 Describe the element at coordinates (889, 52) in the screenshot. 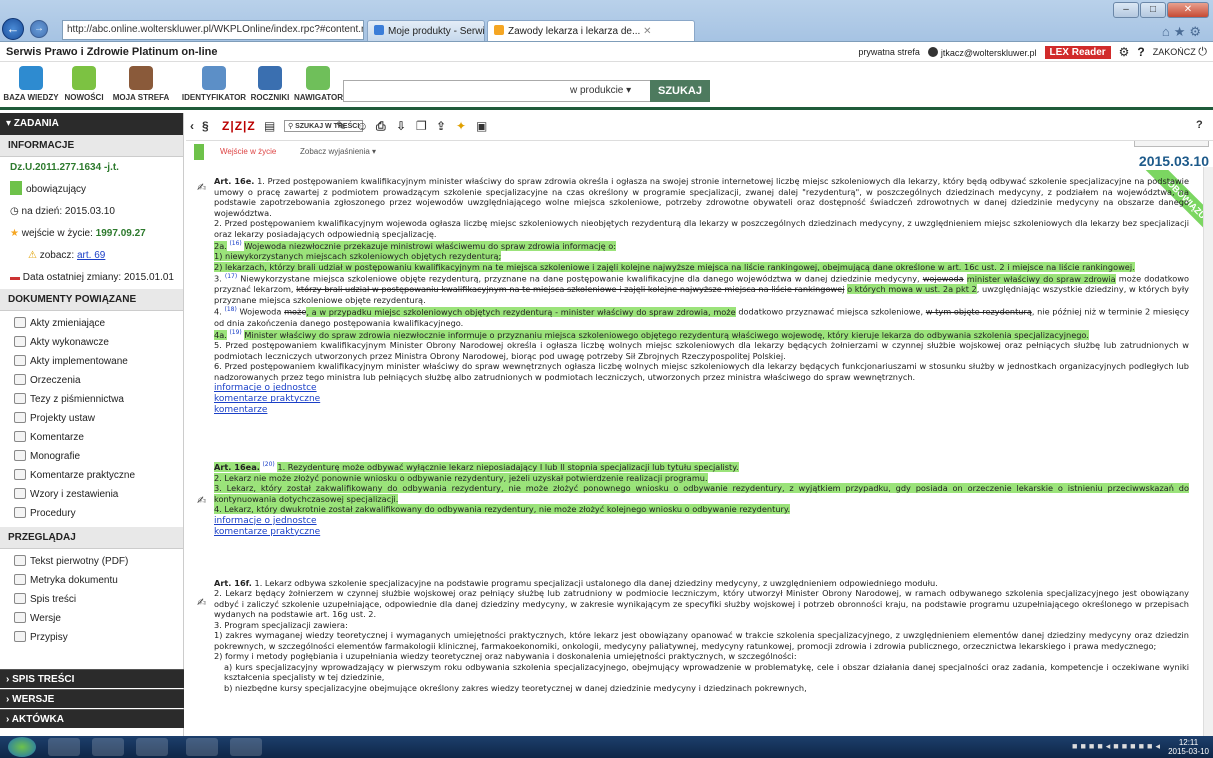

I see `private-zone-link: prywatna strefa` at that location.